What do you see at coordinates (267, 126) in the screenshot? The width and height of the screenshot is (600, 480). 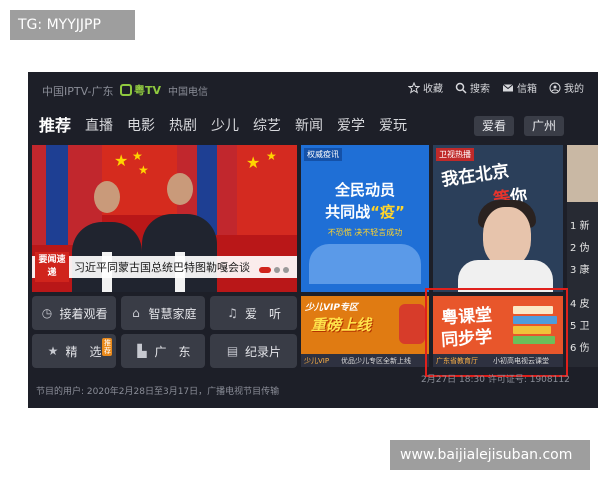 I see `tab-variety: 综艺` at bounding box center [267, 126].